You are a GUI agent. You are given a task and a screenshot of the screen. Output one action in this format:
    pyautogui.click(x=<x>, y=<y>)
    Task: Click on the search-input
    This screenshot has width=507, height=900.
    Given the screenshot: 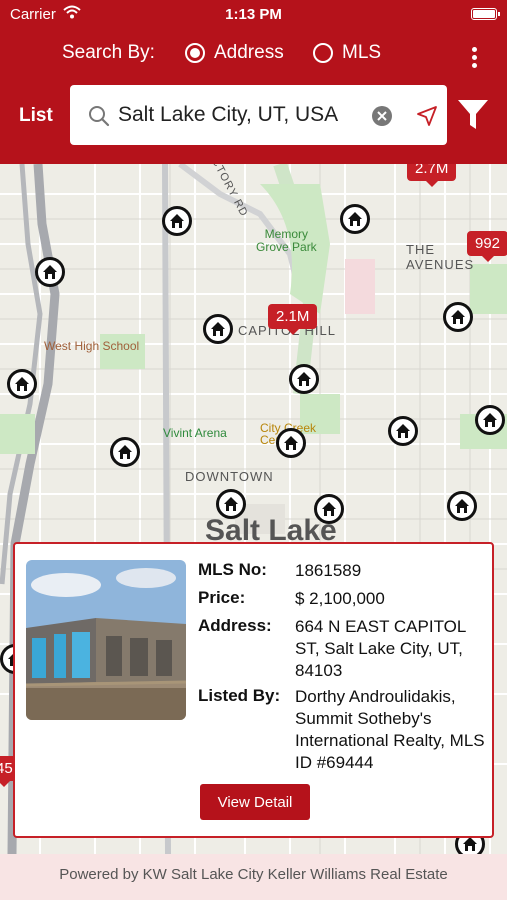 What is the action you would take?
    pyautogui.click(x=243, y=115)
    